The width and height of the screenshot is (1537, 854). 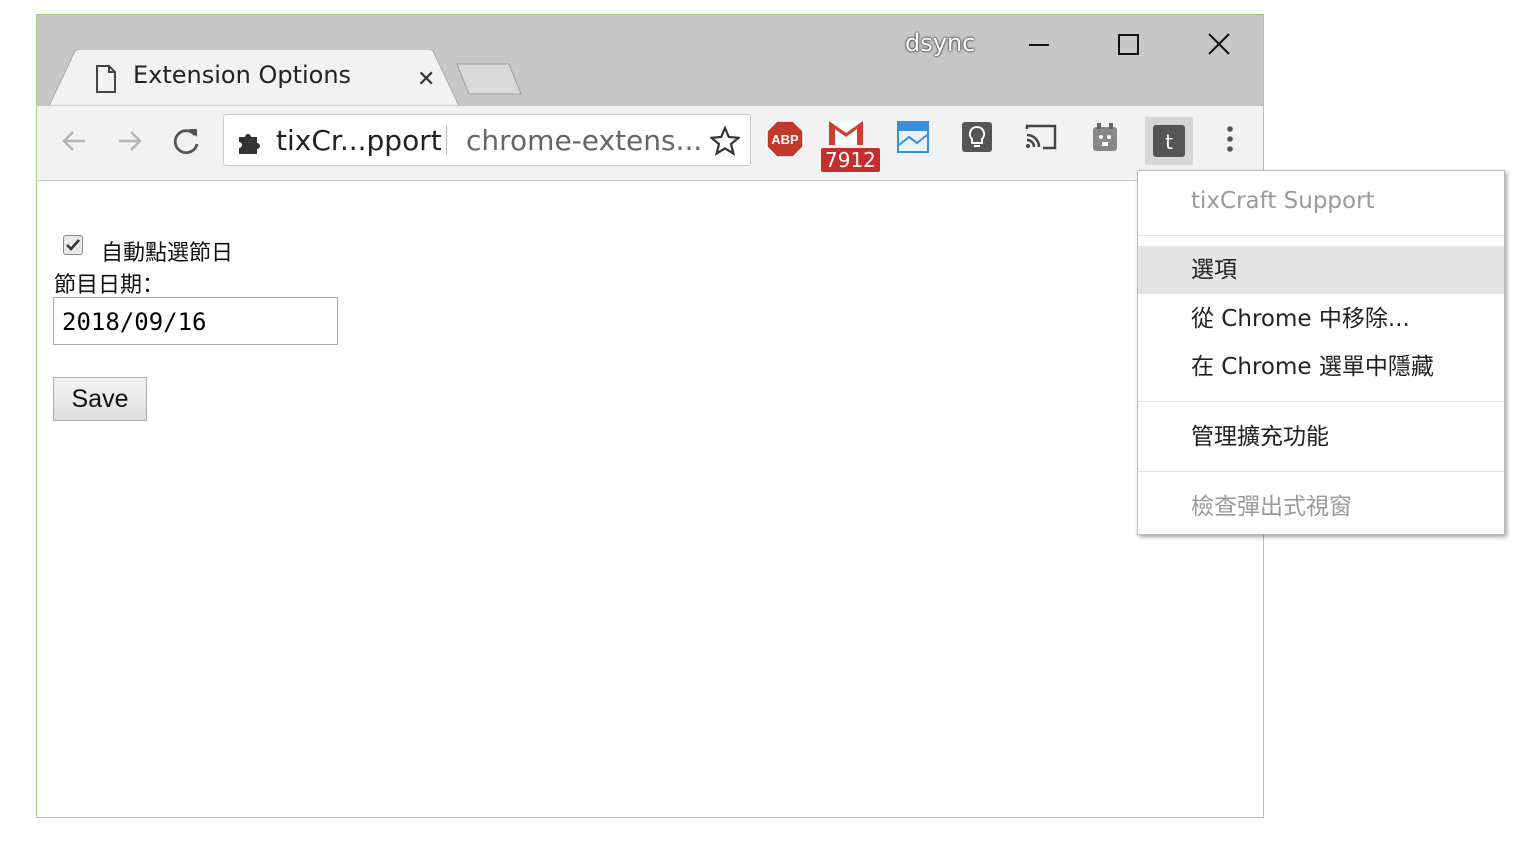 I want to click on close-tab-icon: ✕, so click(x=426, y=79).